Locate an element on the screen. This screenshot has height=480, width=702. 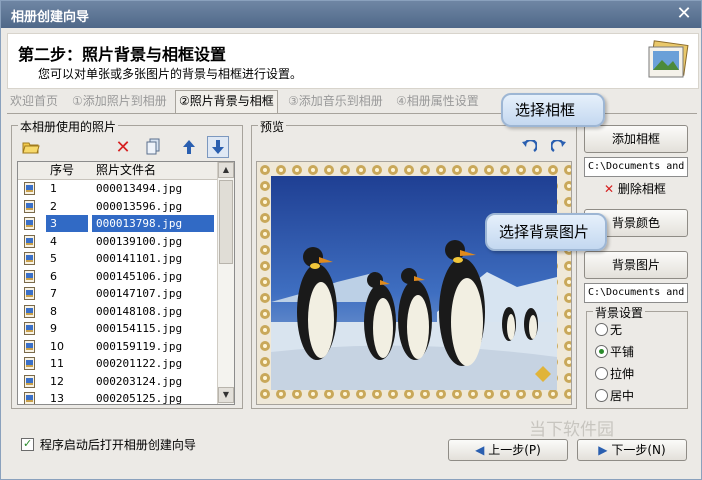
radio-none: 无 is located at coordinates (608, 330).